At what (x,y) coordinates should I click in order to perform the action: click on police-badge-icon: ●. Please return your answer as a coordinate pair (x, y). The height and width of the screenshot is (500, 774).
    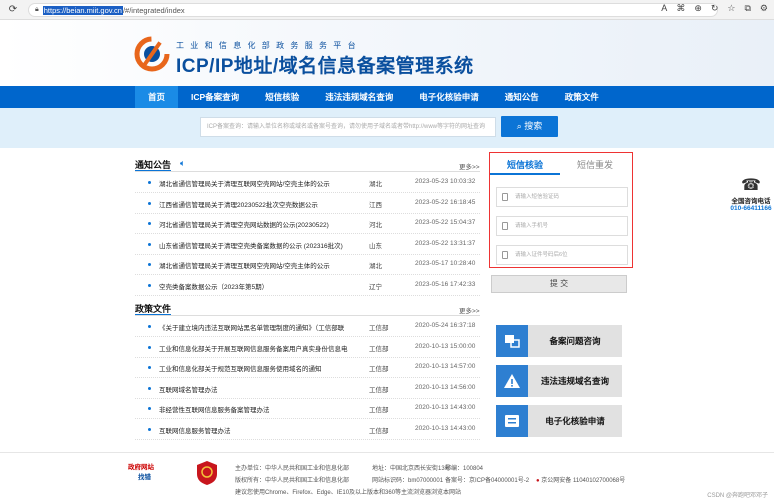
    Looking at the image, I should click on (538, 481).